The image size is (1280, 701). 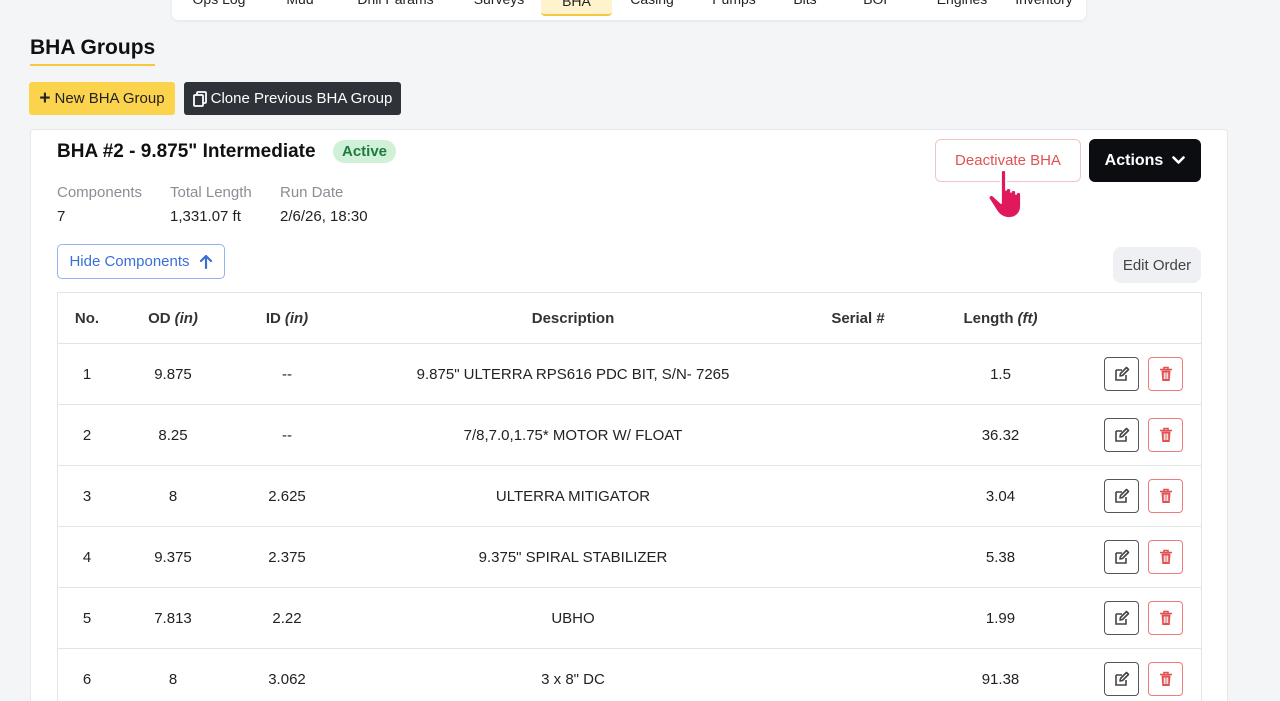 What do you see at coordinates (300, 7) in the screenshot?
I see `tab-mud: Mud` at bounding box center [300, 7].